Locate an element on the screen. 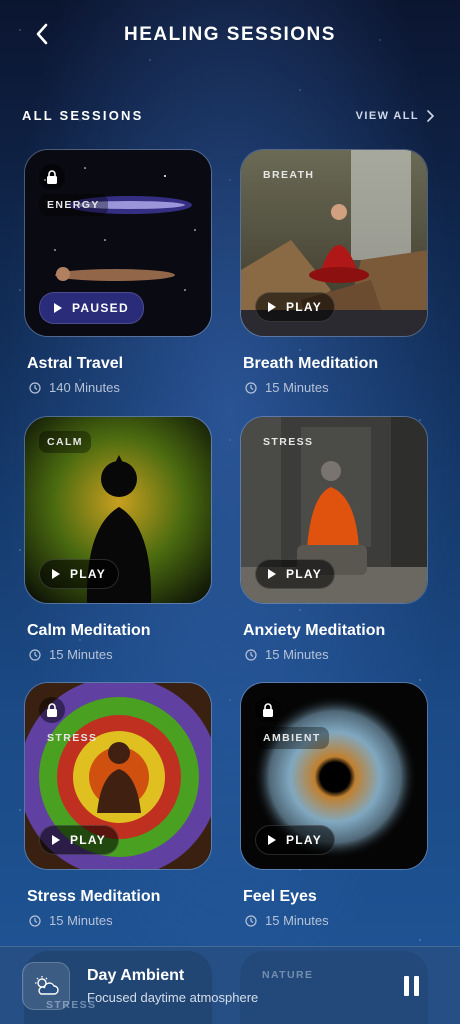  session-card: BREATH PLAY Breath Meditation 15 Minutes is located at coordinates (334, 272).